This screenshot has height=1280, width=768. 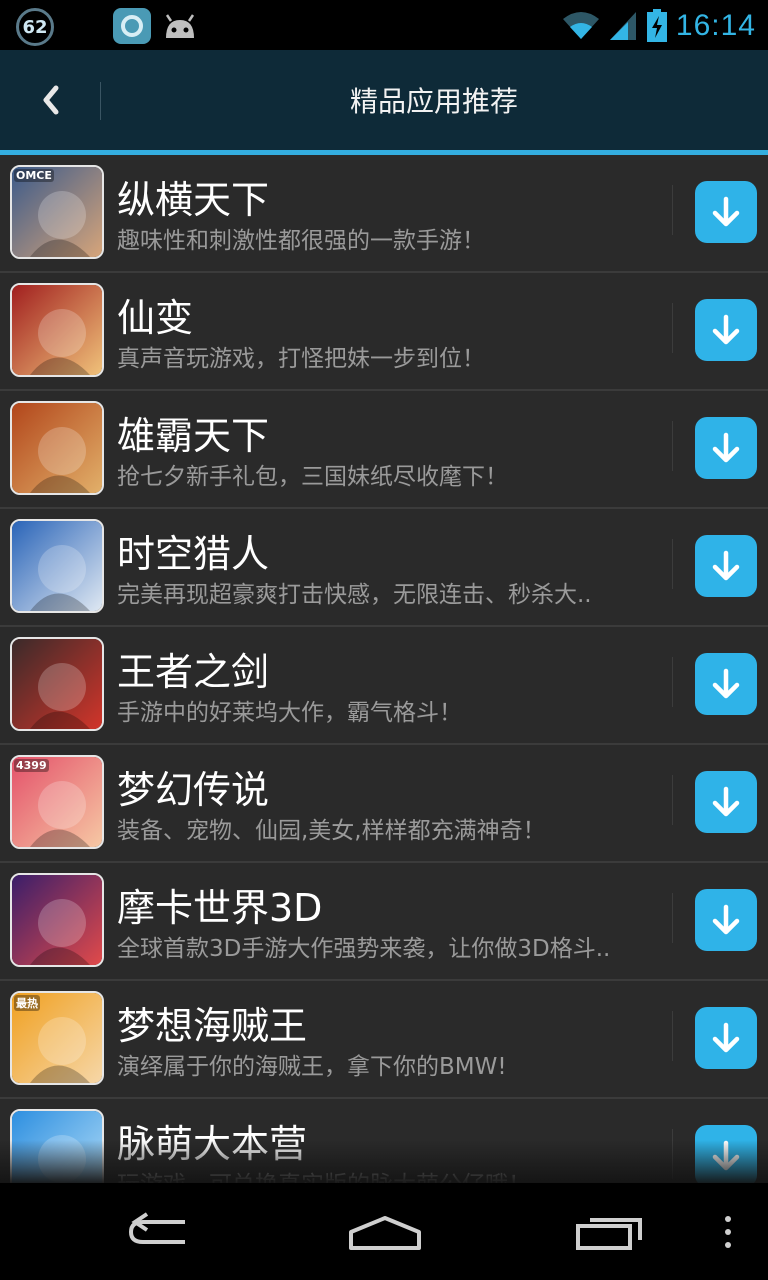 I want to click on app-description: 手游中的好莱坞大作，霸气格斗！, so click(x=289, y=713).